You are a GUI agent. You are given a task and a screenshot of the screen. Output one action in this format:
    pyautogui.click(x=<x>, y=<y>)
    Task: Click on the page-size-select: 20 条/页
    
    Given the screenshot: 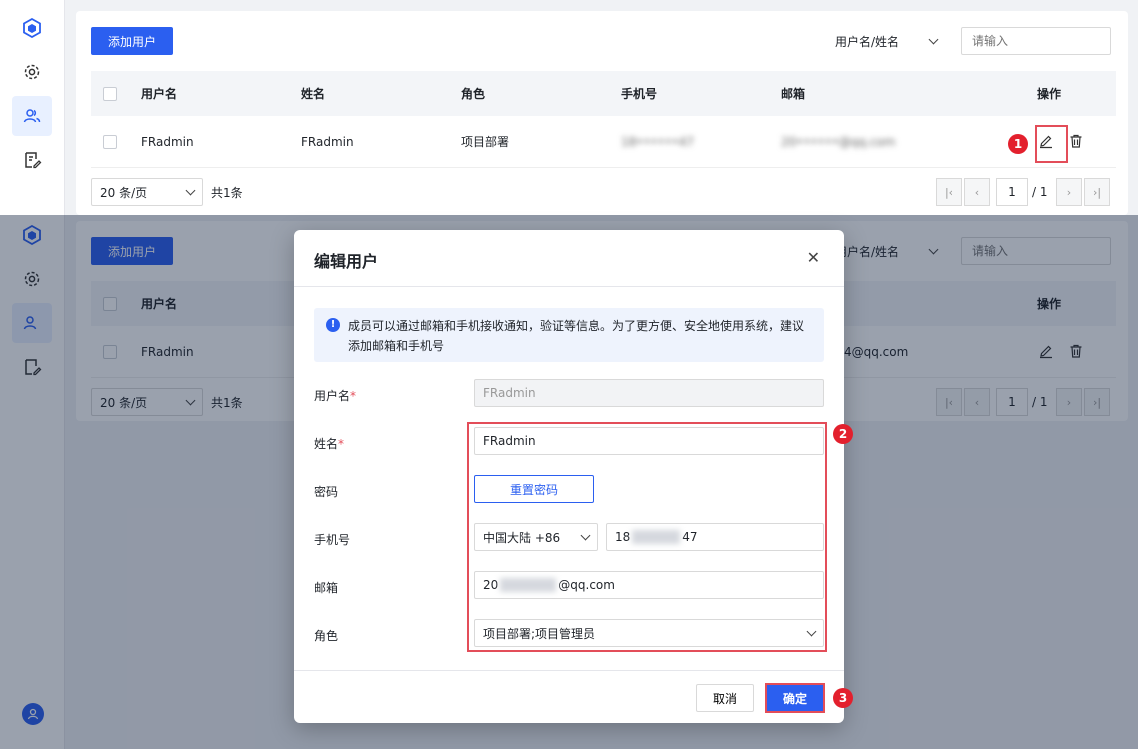 What is the action you would take?
    pyautogui.click(x=147, y=192)
    